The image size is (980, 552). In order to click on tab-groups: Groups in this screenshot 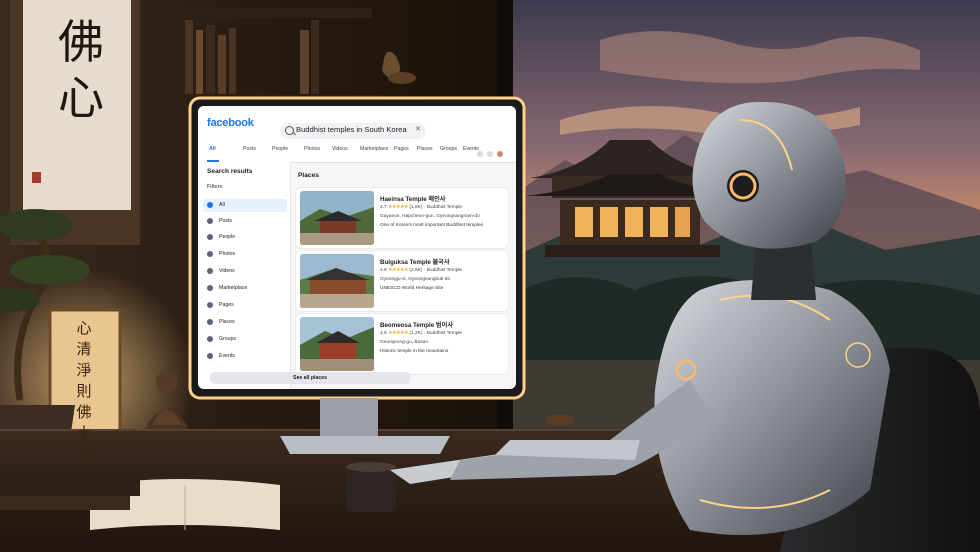, I will do `click(448, 149)`.